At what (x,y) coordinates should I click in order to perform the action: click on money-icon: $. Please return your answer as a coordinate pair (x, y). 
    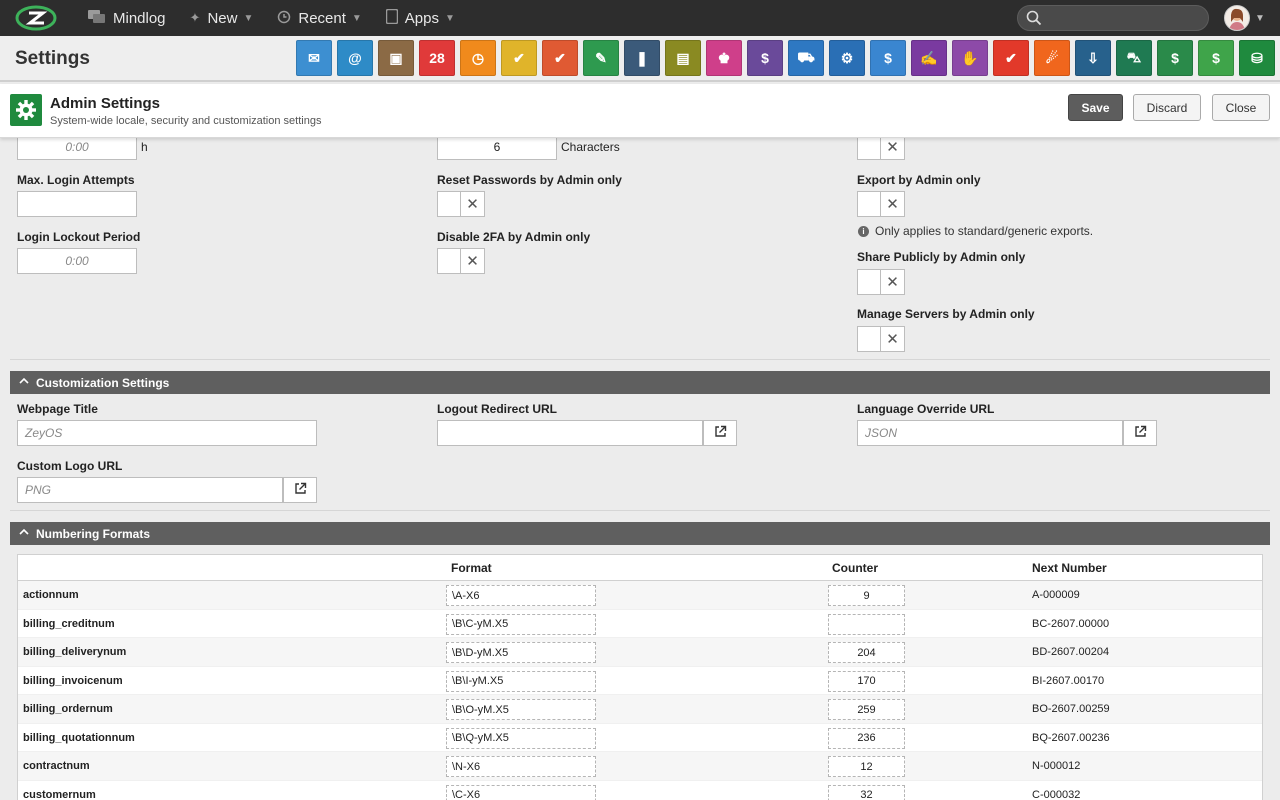
    Looking at the image, I should click on (888, 58).